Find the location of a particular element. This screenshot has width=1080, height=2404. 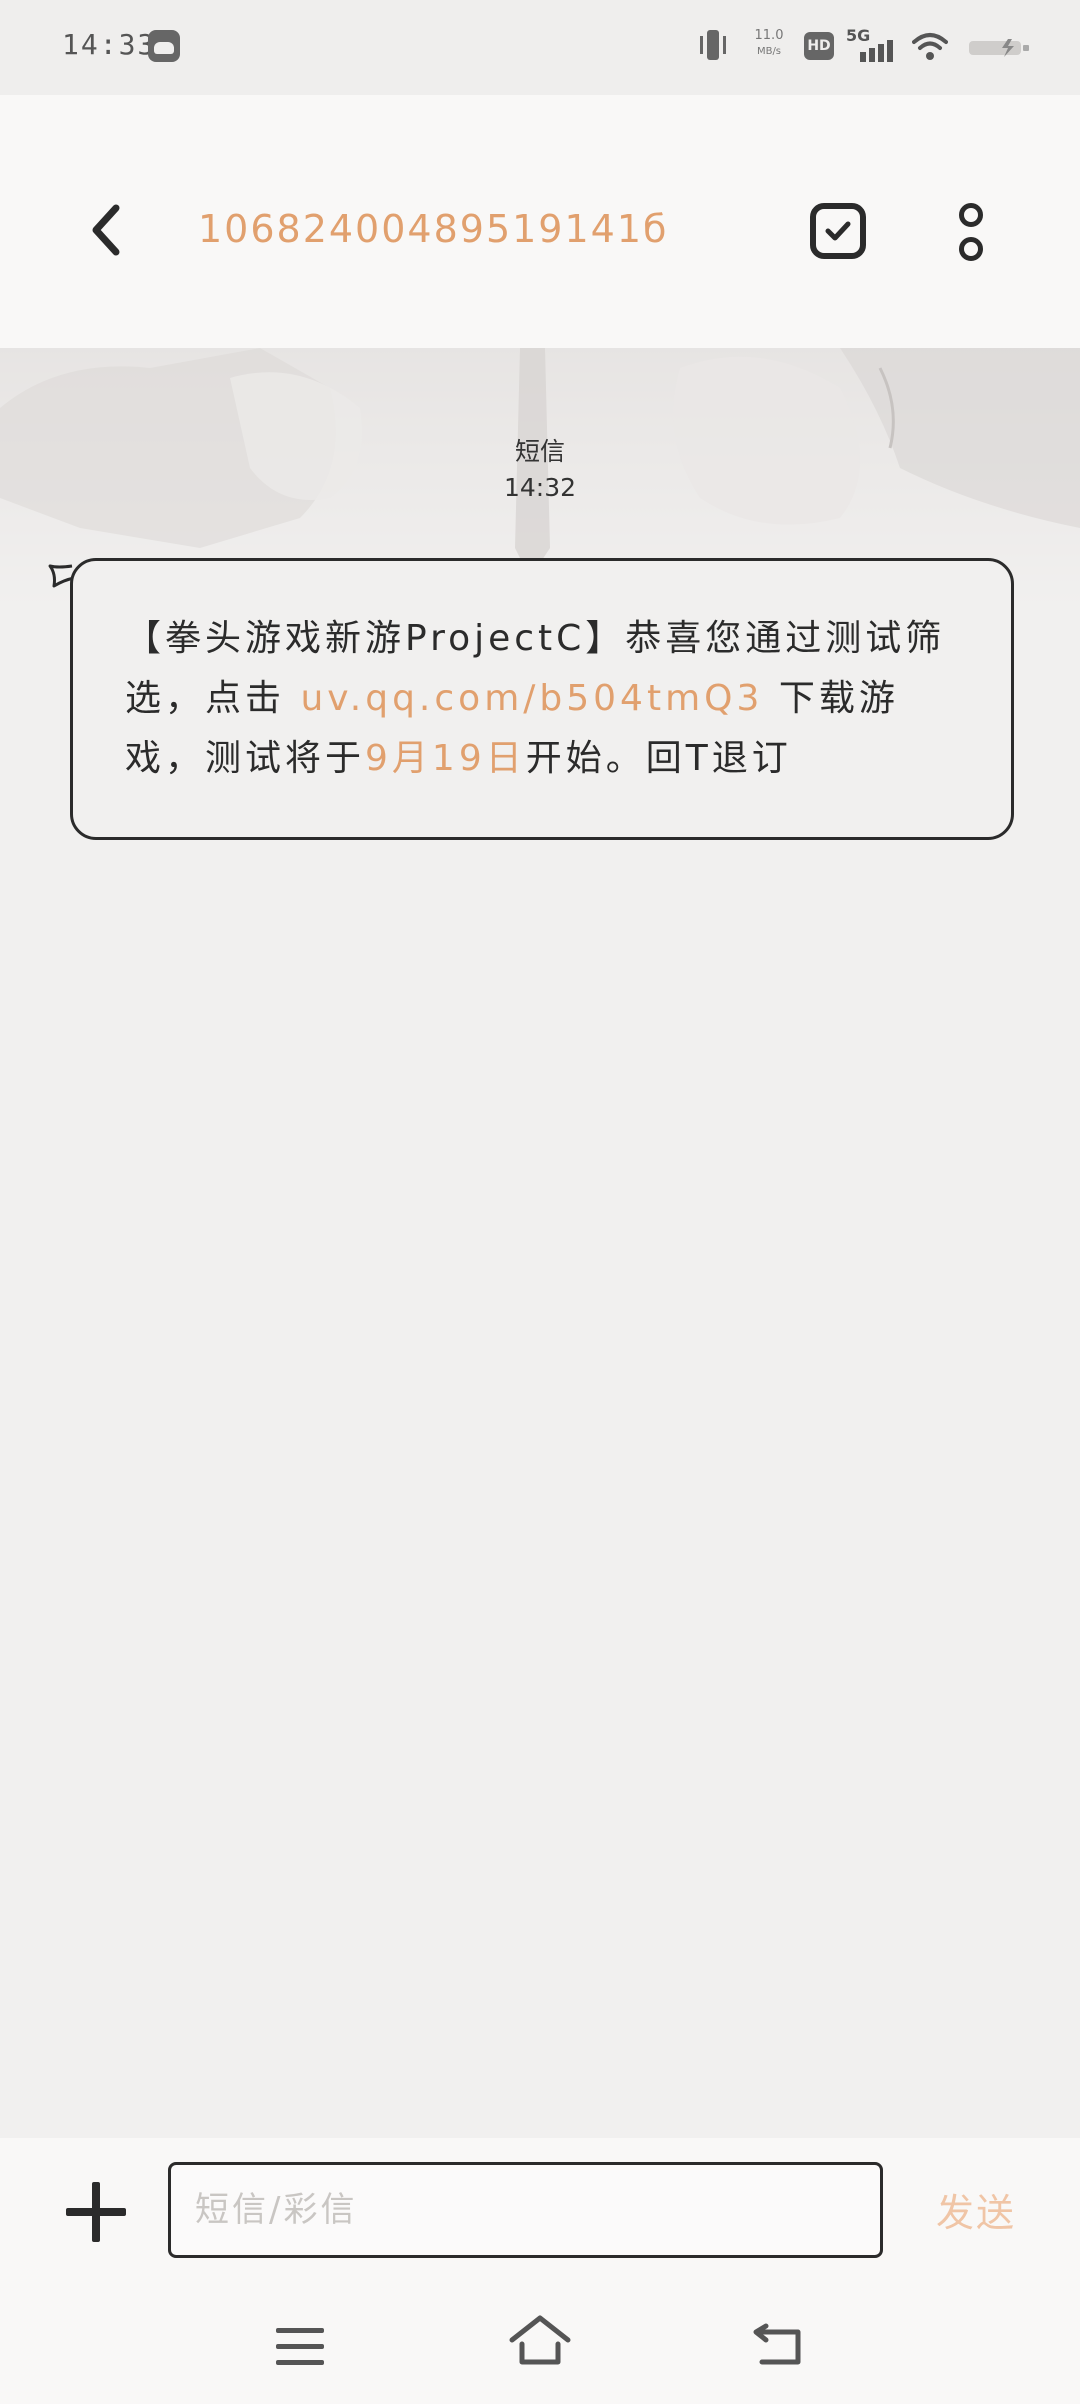

message-type-label: 短信 is located at coordinates (539, 451).